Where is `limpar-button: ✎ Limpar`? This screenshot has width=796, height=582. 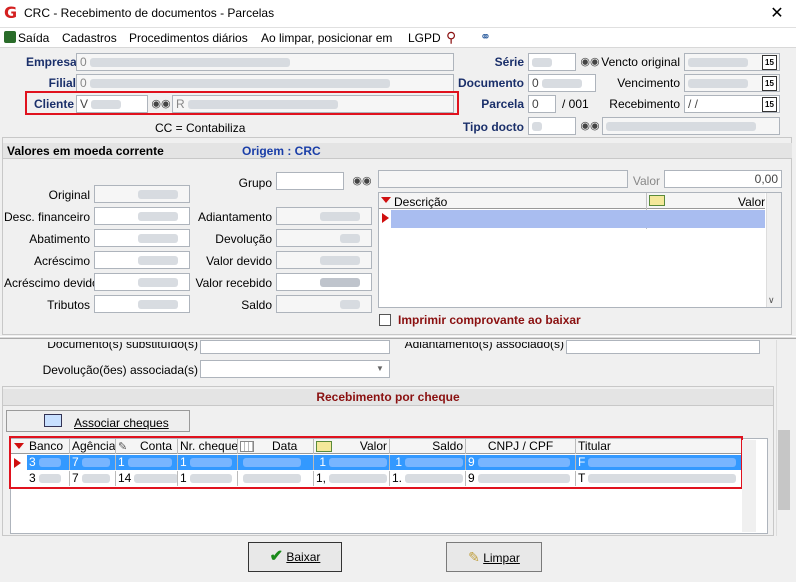
limpar-button: ✎ Limpar is located at coordinates (494, 557).